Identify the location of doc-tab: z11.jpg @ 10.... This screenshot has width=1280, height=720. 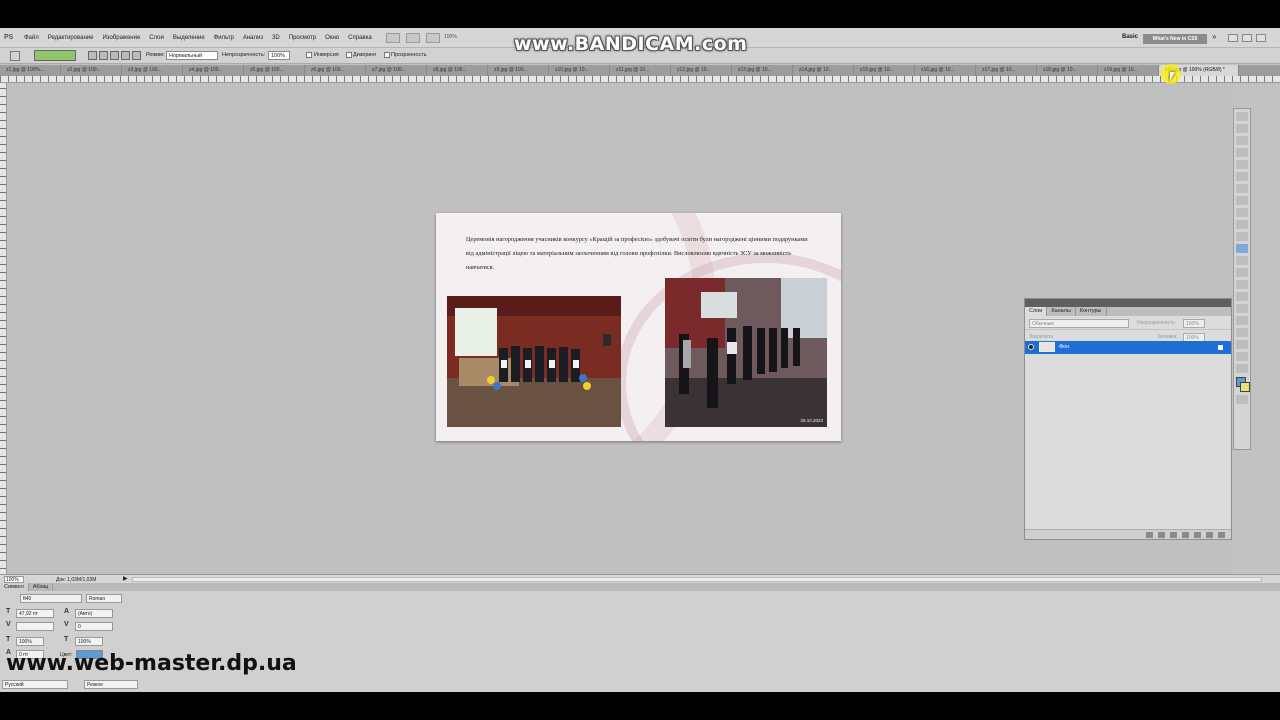
(640, 70).